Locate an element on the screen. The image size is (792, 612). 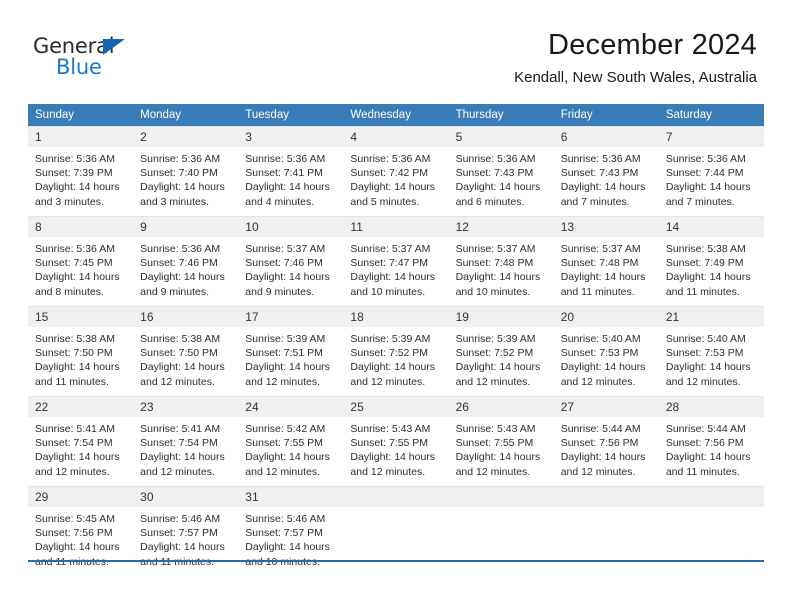
day-number: 30 is located at coordinates (186, 497).